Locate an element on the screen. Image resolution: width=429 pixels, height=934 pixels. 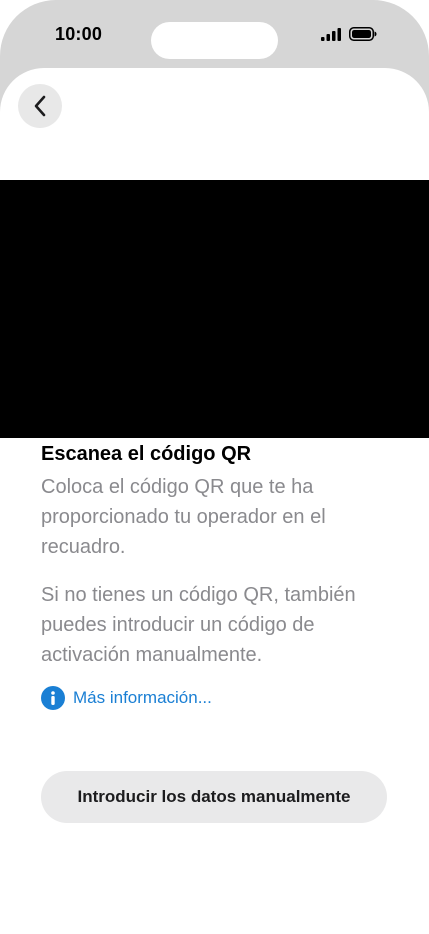
chevron-left-icon is located at coordinates (40, 106).